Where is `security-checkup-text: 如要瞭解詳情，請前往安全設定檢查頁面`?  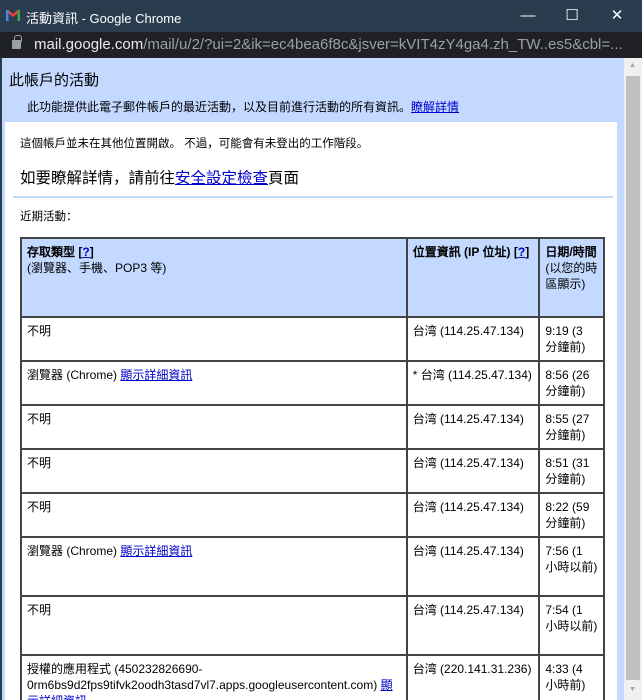
security-checkup-text: 如要瞭解詳情，請前往安全設定檢查頁面 is located at coordinates (159, 177).